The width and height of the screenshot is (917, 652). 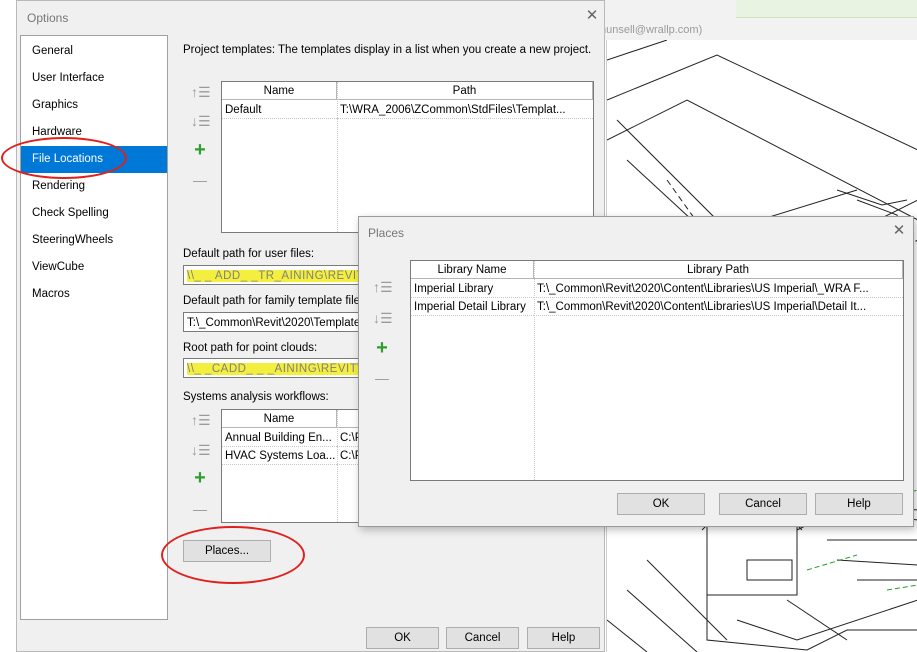 I want to click on workflow-move-down-icon: ↓☰, so click(x=201, y=450).